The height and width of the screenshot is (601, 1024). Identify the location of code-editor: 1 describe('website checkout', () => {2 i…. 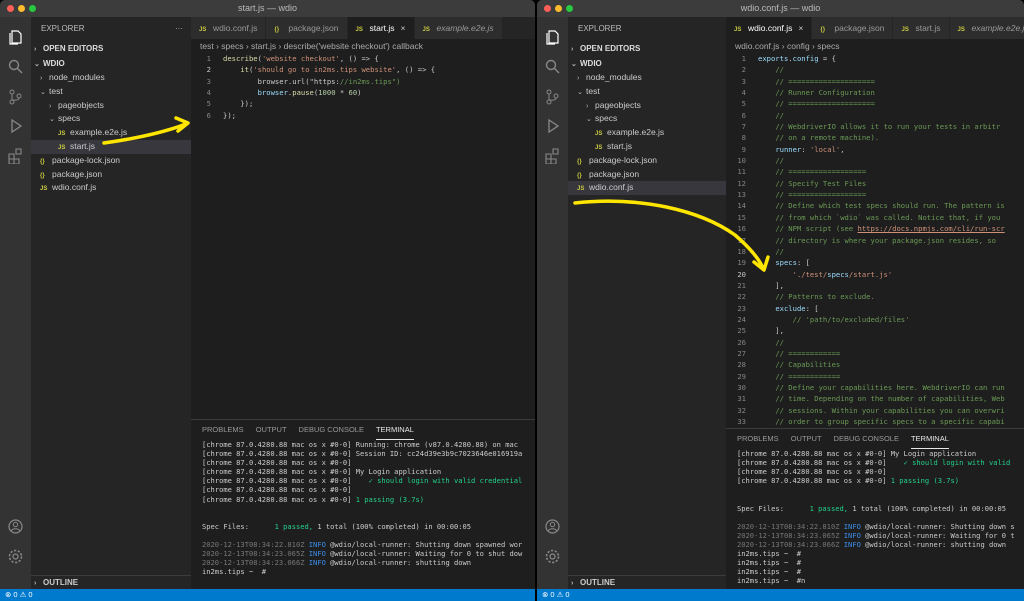
(363, 87).